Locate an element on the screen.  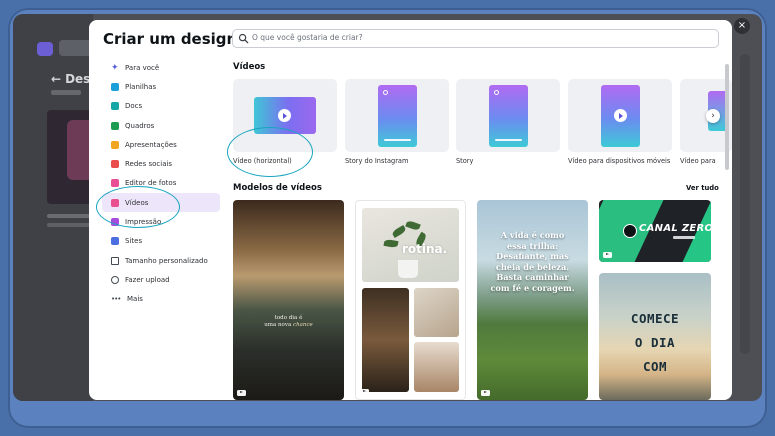
template-card-daily-chance: todo dia é uma nova chance is located at coordinates (288, 300).